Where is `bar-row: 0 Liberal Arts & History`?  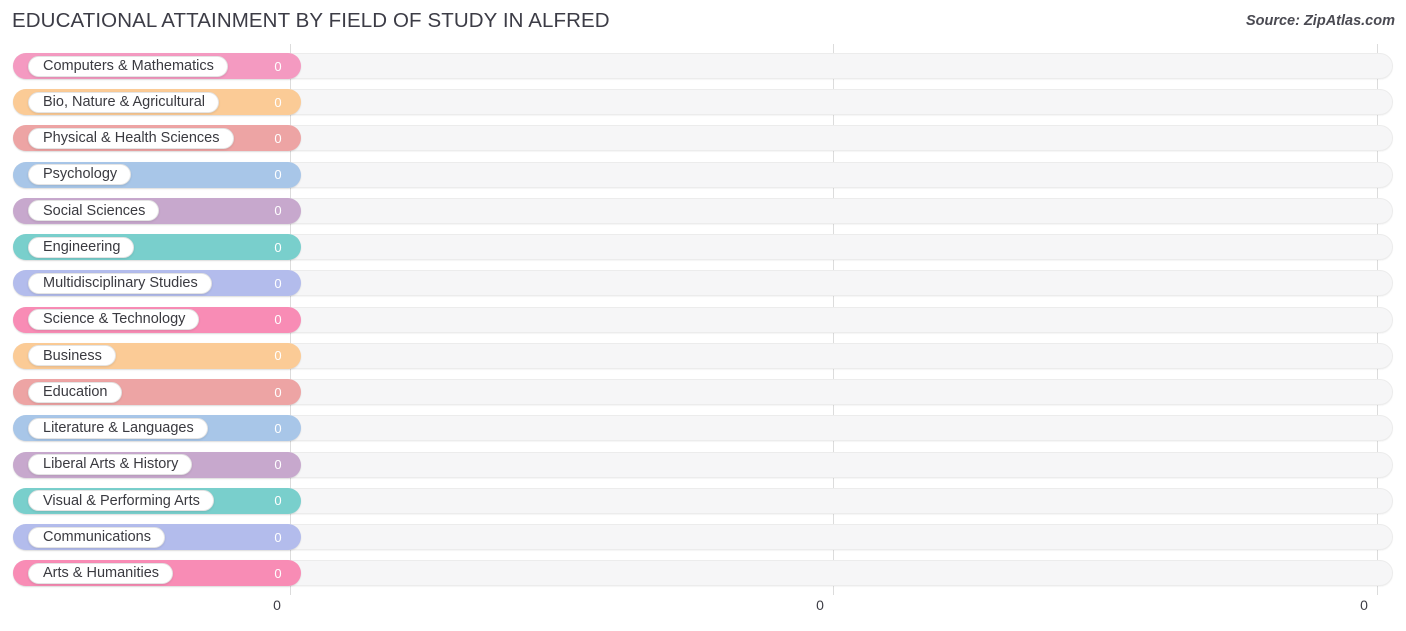
bar-row: 0 Liberal Arts & History is located at coordinates (703, 465).